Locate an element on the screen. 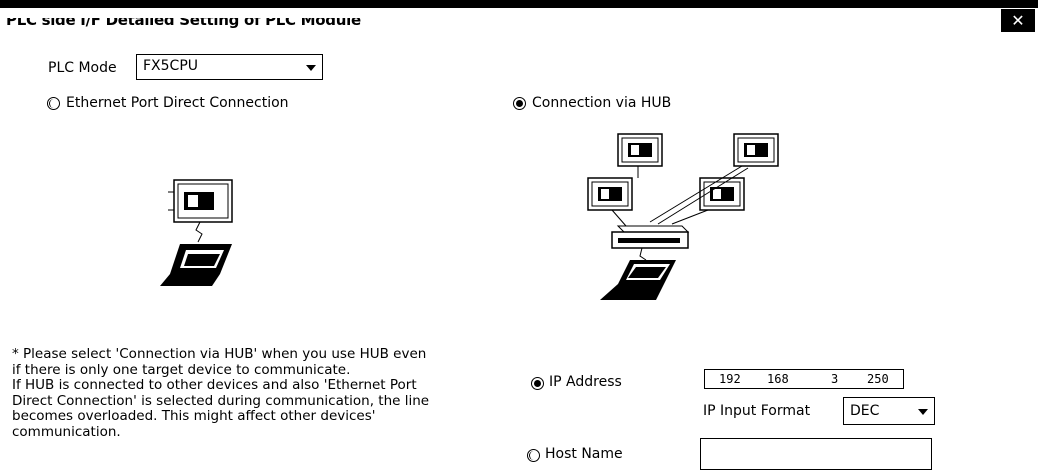  plc-mode-value: FX5CPU is located at coordinates (171, 66).